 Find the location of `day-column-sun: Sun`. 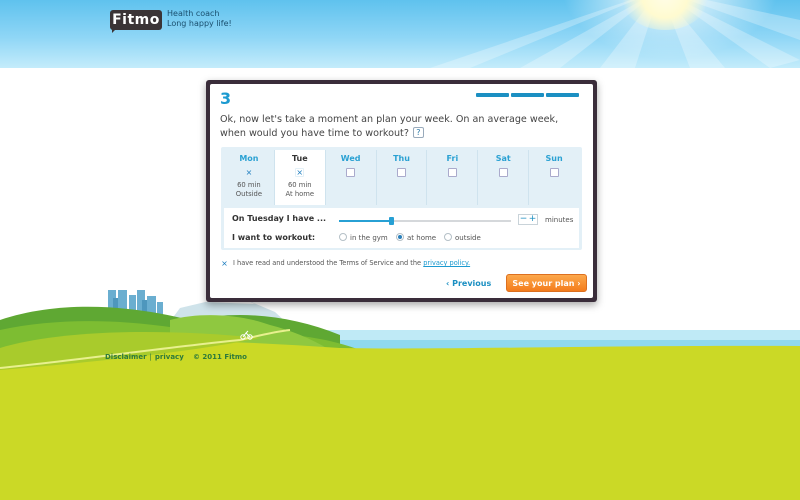

day-column-sun: Sun is located at coordinates (554, 177).